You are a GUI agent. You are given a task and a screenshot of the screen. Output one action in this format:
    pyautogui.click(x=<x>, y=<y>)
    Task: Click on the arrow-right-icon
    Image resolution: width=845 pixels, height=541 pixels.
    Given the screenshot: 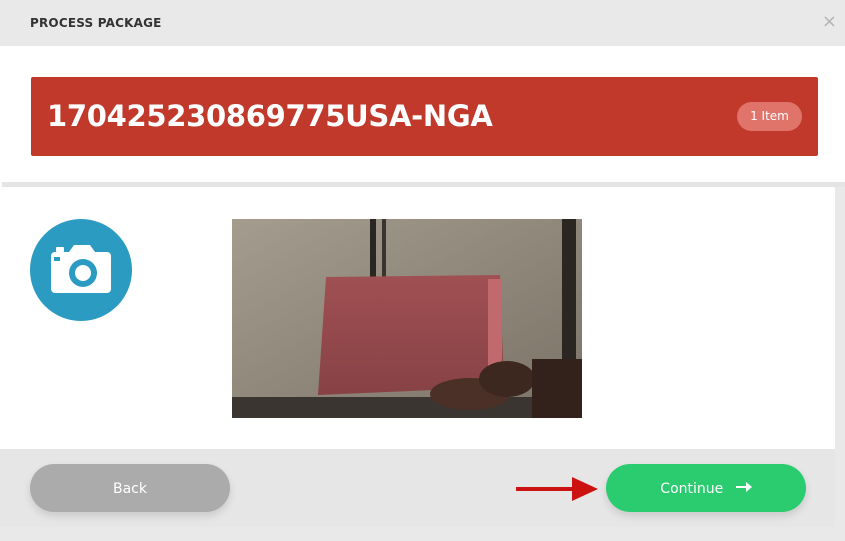 What is the action you would take?
    pyautogui.click(x=743, y=489)
    